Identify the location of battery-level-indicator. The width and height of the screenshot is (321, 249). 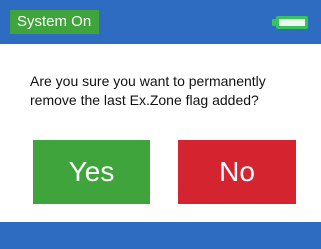
(292, 22).